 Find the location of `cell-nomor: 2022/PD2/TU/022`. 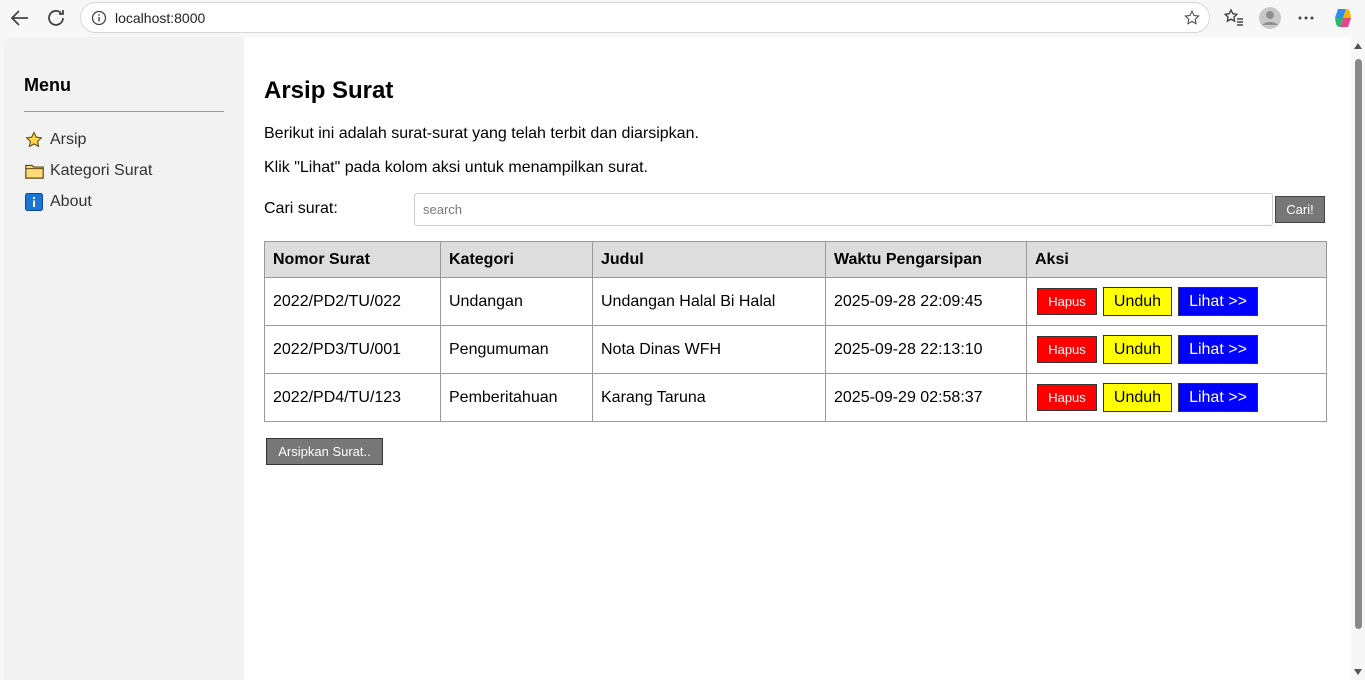

cell-nomor: 2022/PD2/TU/022 is located at coordinates (352, 301).